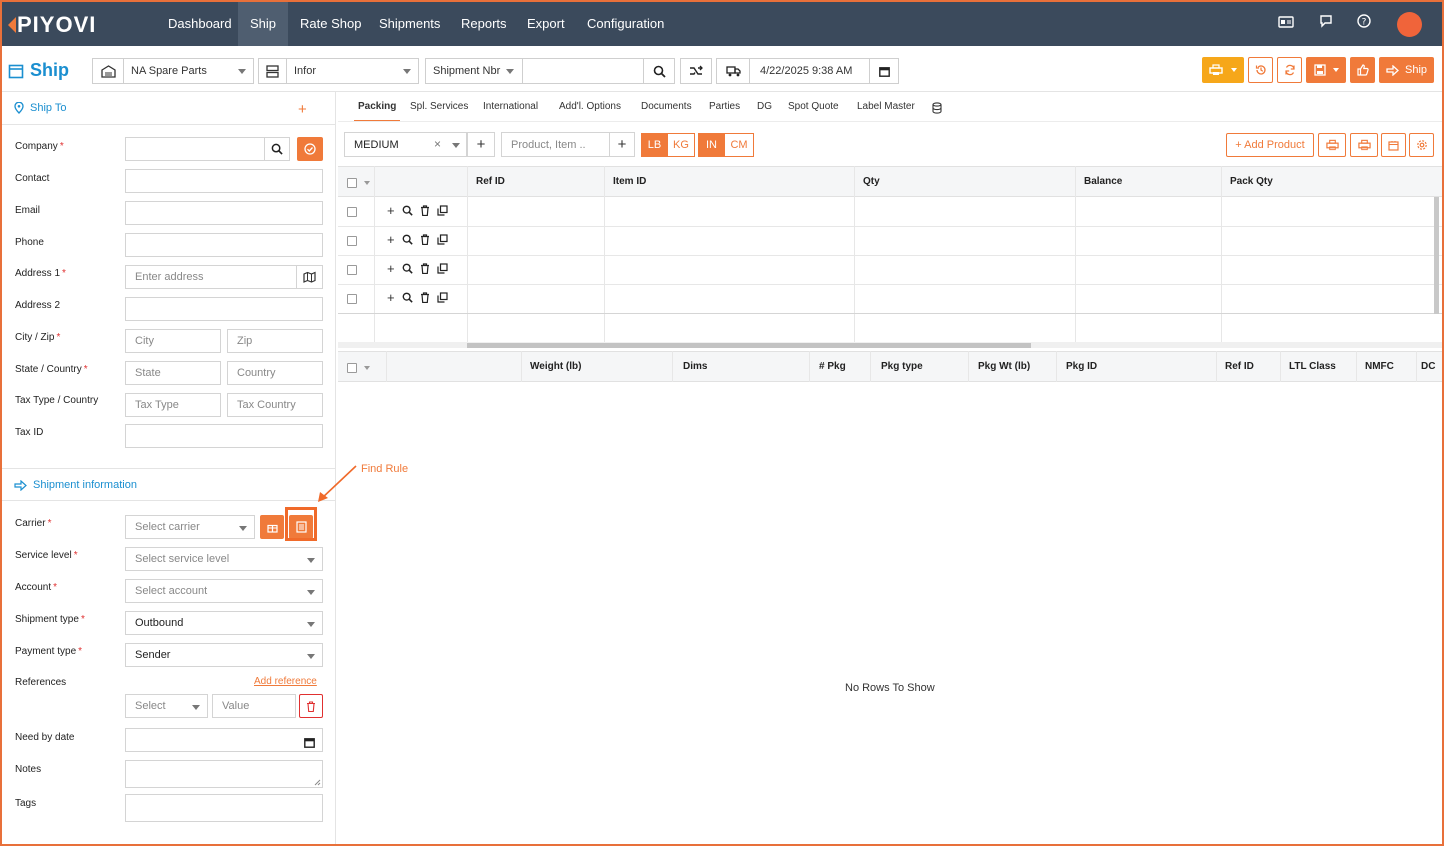 The image size is (1444, 846). What do you see at coordinates (832, 367) in the screenshot?
I see `col-num-pkg: # Pkg` at bounding box center [832, 367].